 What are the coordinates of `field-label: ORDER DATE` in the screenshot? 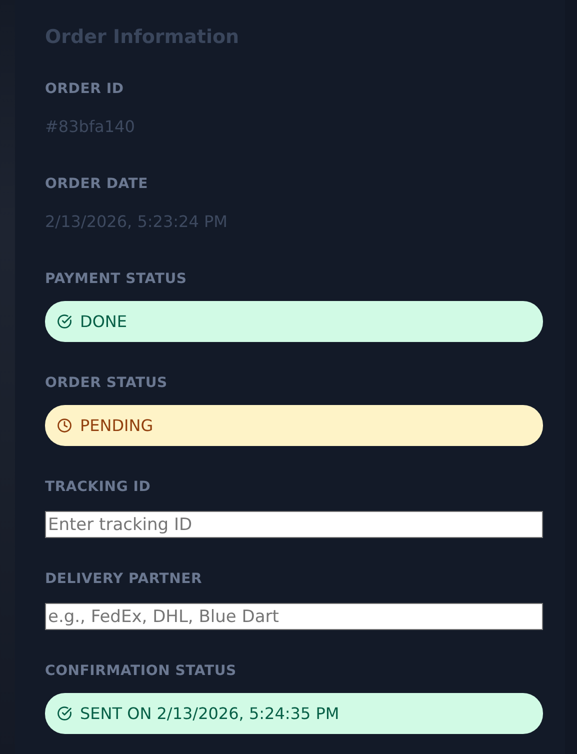 It's located at (96, 184).